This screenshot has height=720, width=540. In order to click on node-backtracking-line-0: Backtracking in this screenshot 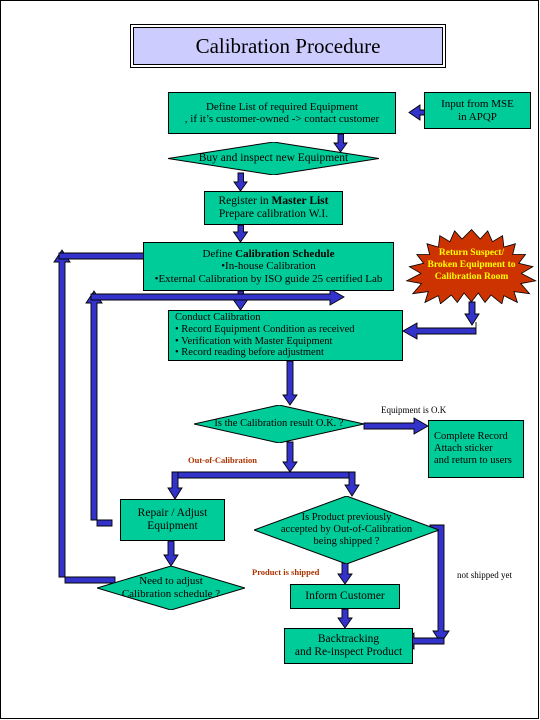, I will do `click(348, 639)`.